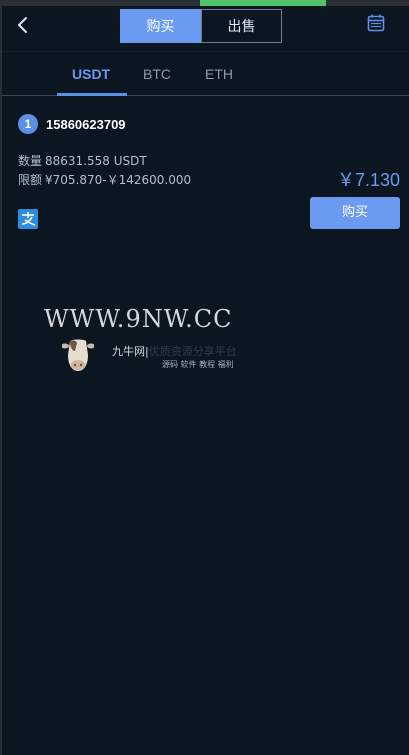 This screenshot has width=409, height=755. Describe the element at coordinates (30, 180) in the screenshot. I see `limit-label: 限额` at that location.